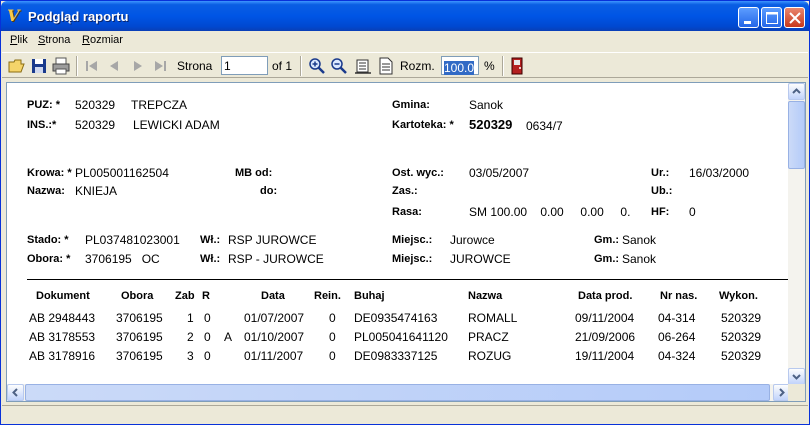 This screenshot has height=425, width=810. I want to click on page-number-input: 1, so click(244, 65).